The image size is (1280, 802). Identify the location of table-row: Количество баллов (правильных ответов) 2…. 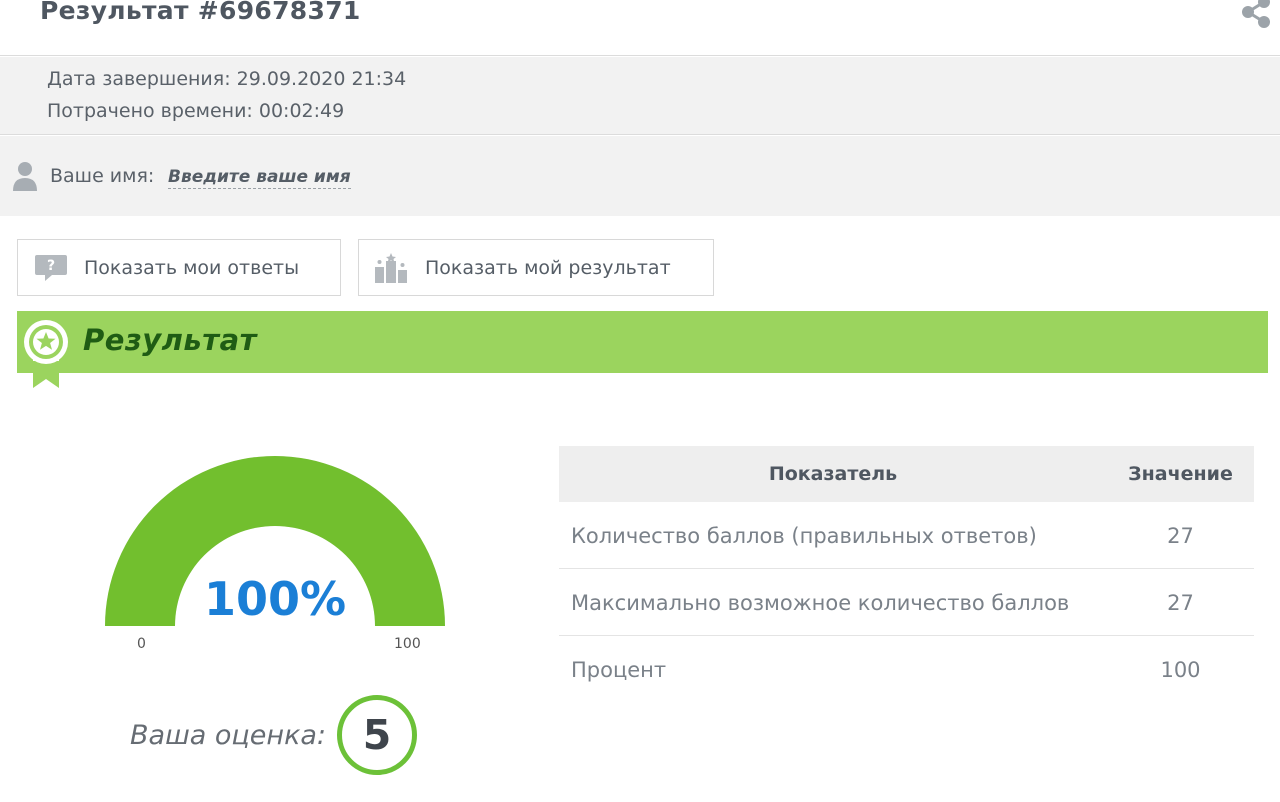
(906, 535).